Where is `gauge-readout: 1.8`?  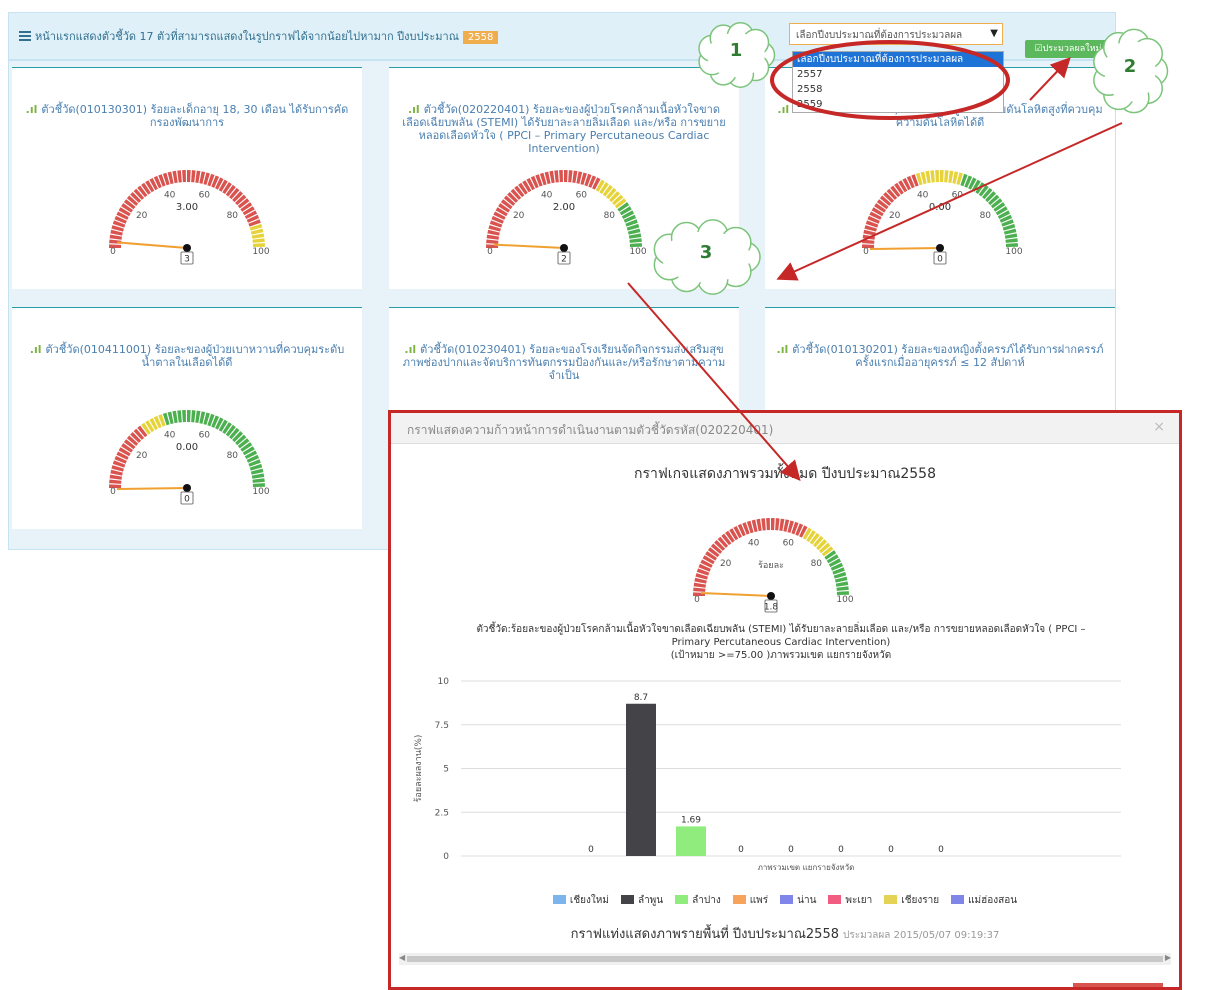 gauge-readout: 1.8 is located at coordinates (771, 608).